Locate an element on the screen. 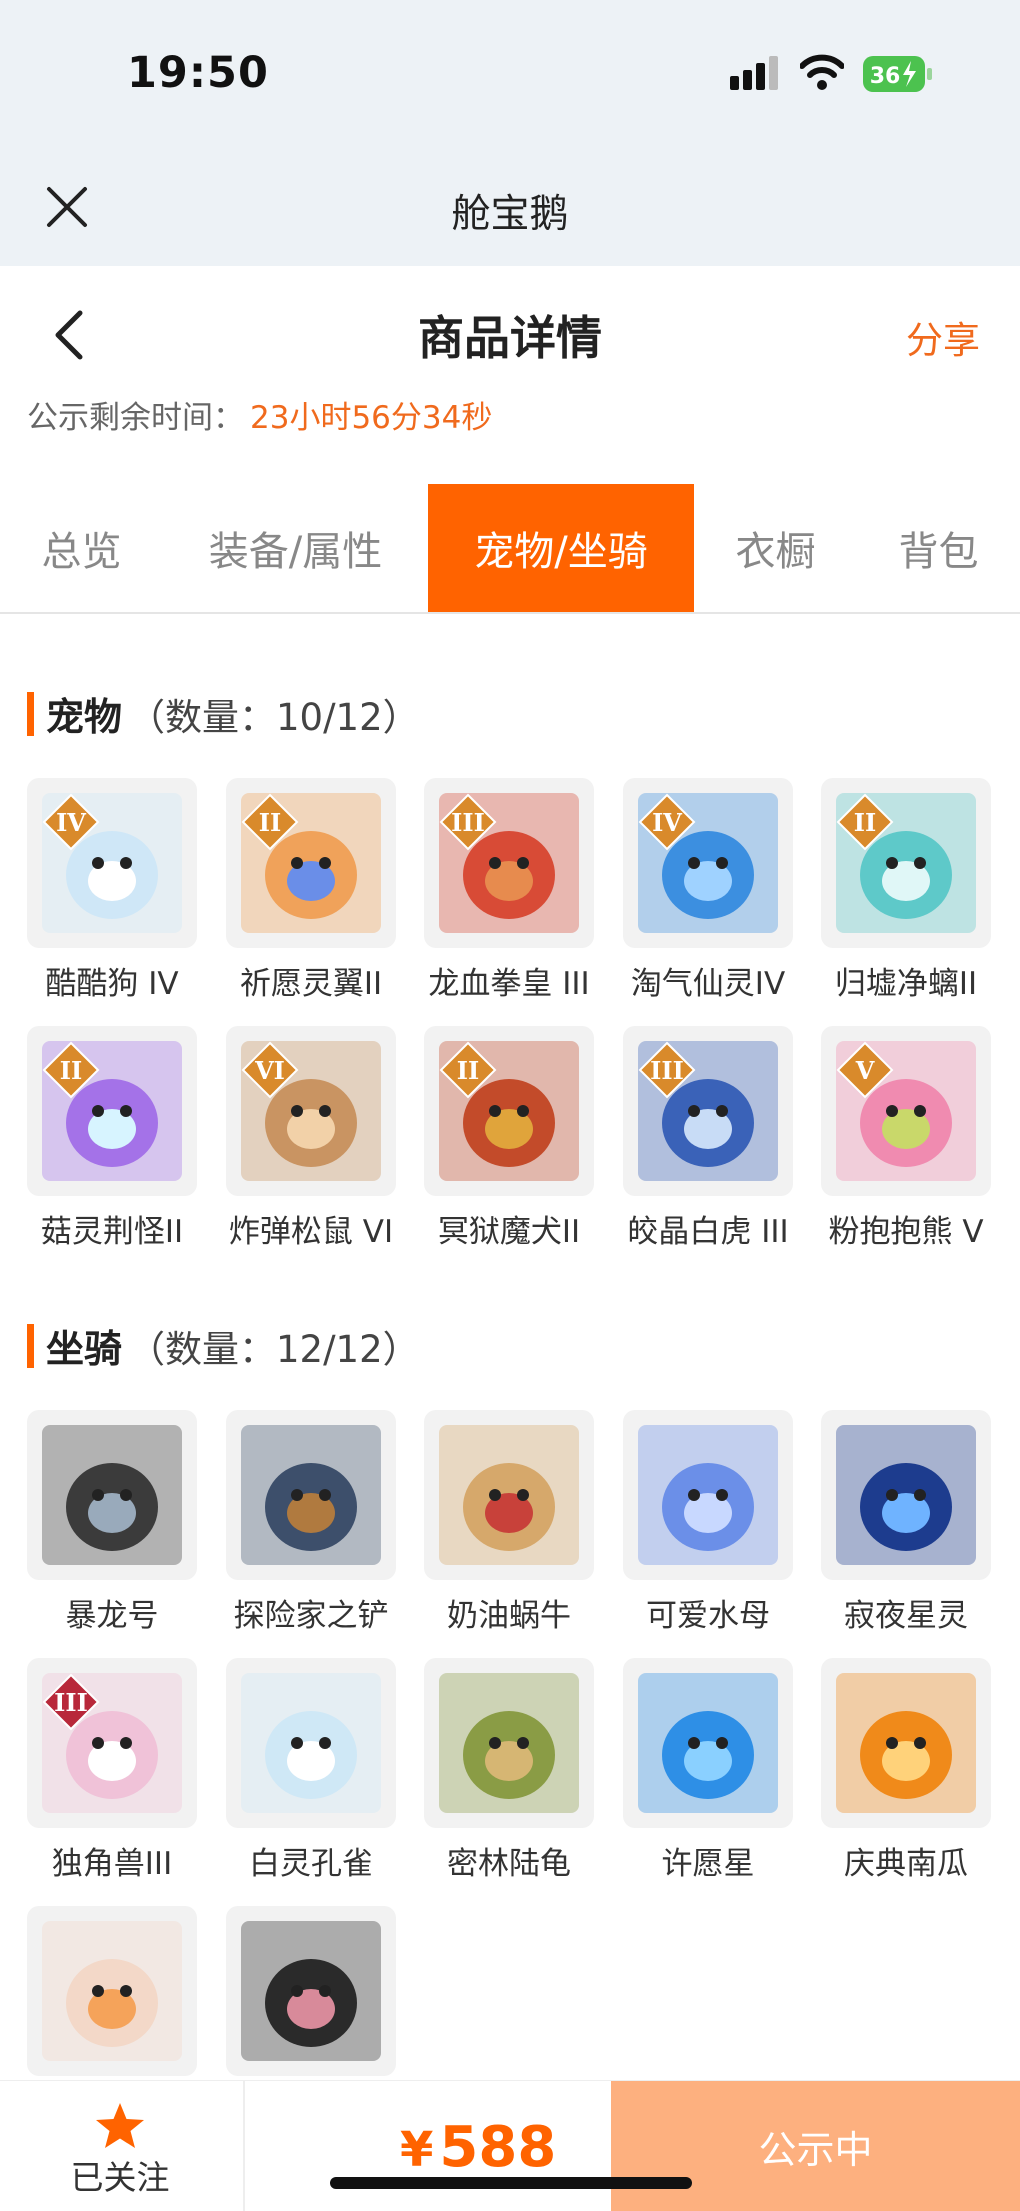 This screenshot has width=1020, height=2211. item-thumbnail: IV is located at coordinates (708, 863).